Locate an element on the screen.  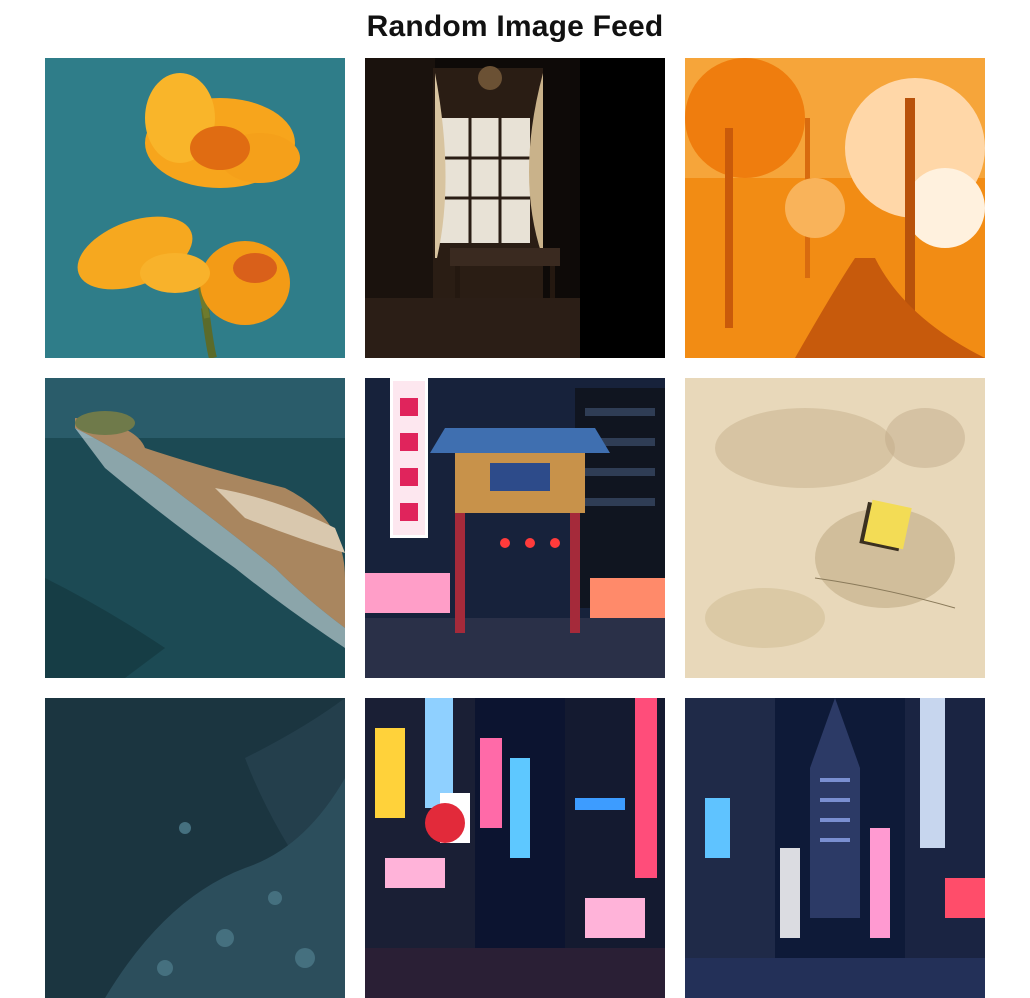
feed-image-foliage is located at coordinates (195, 848).